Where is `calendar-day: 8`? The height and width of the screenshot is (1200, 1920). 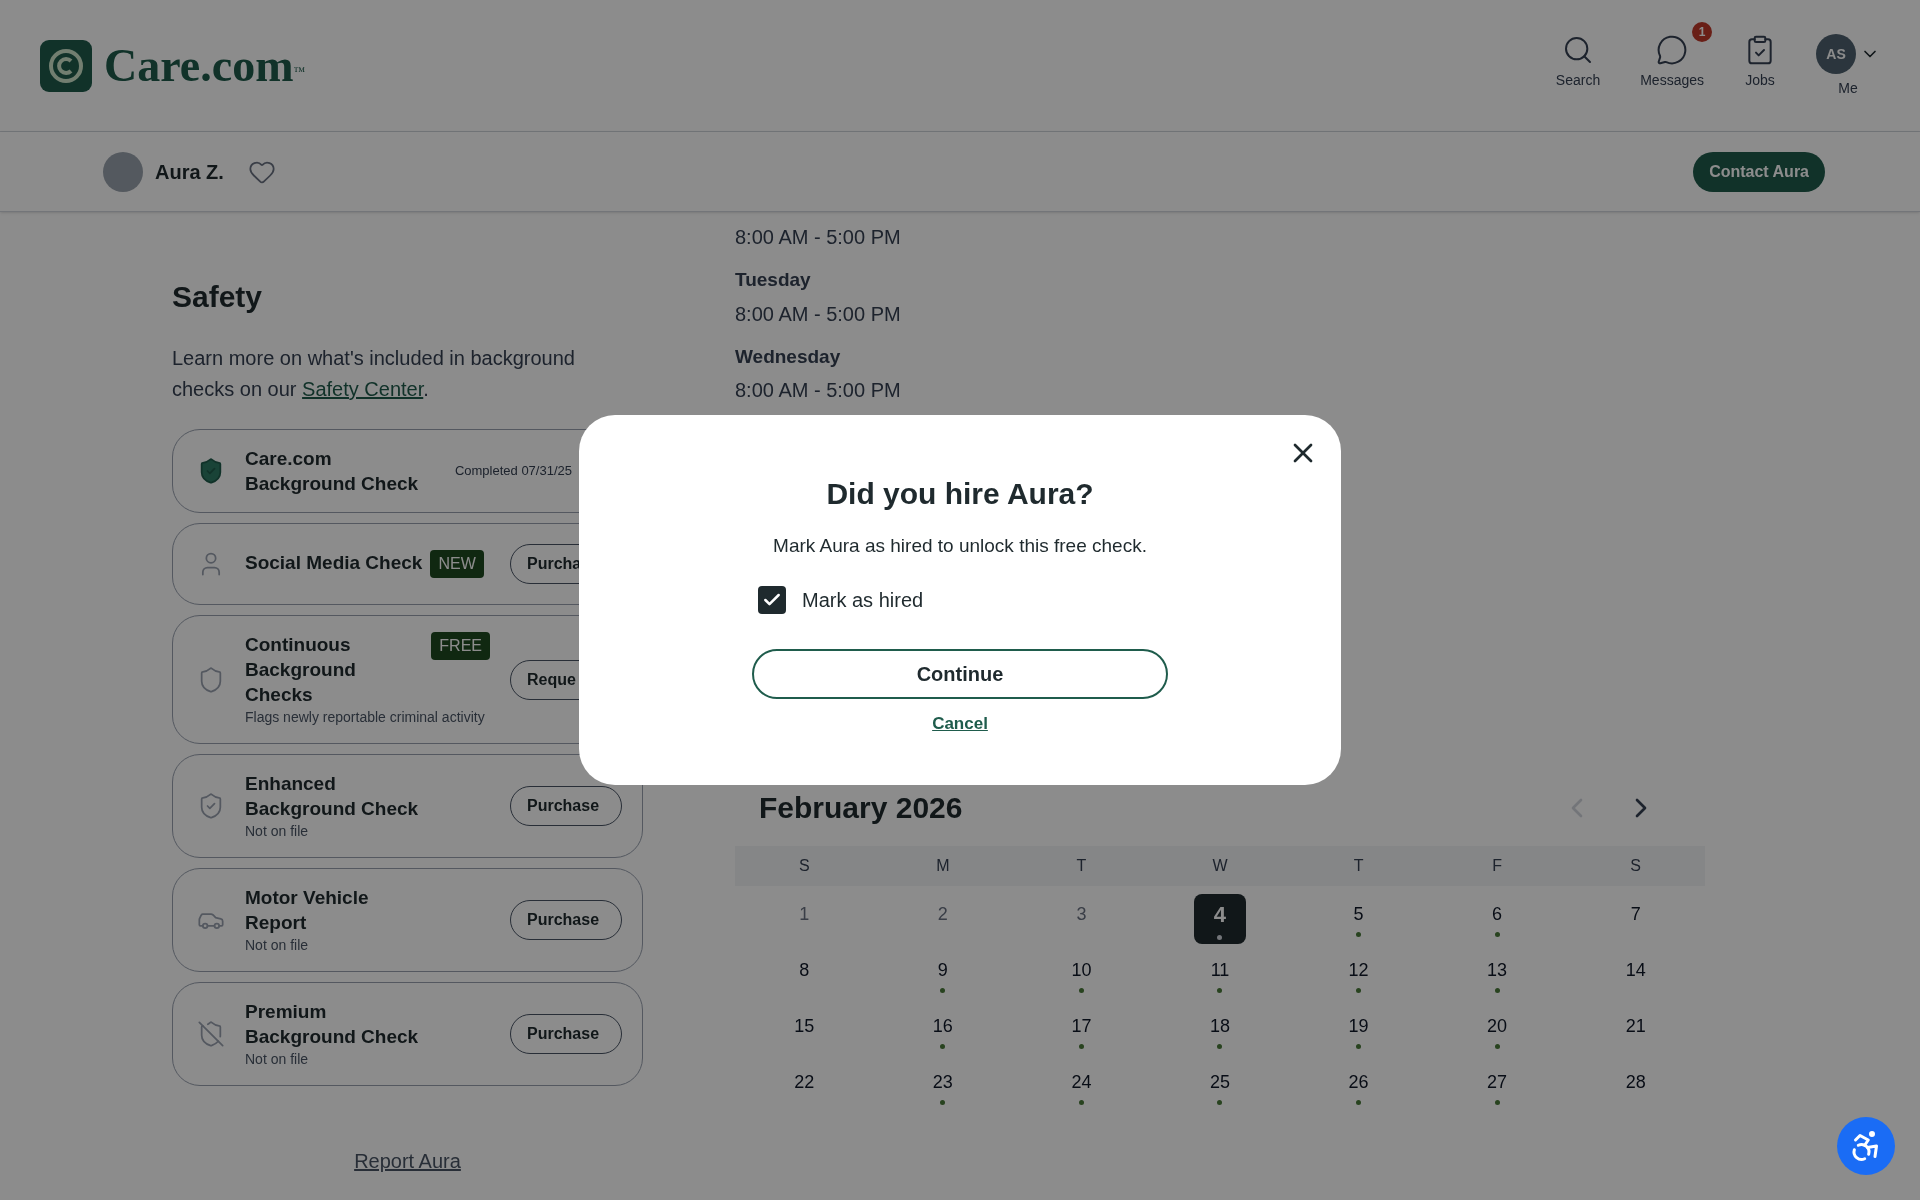 calendar-day: 8 is located at coordinates (804, 975).